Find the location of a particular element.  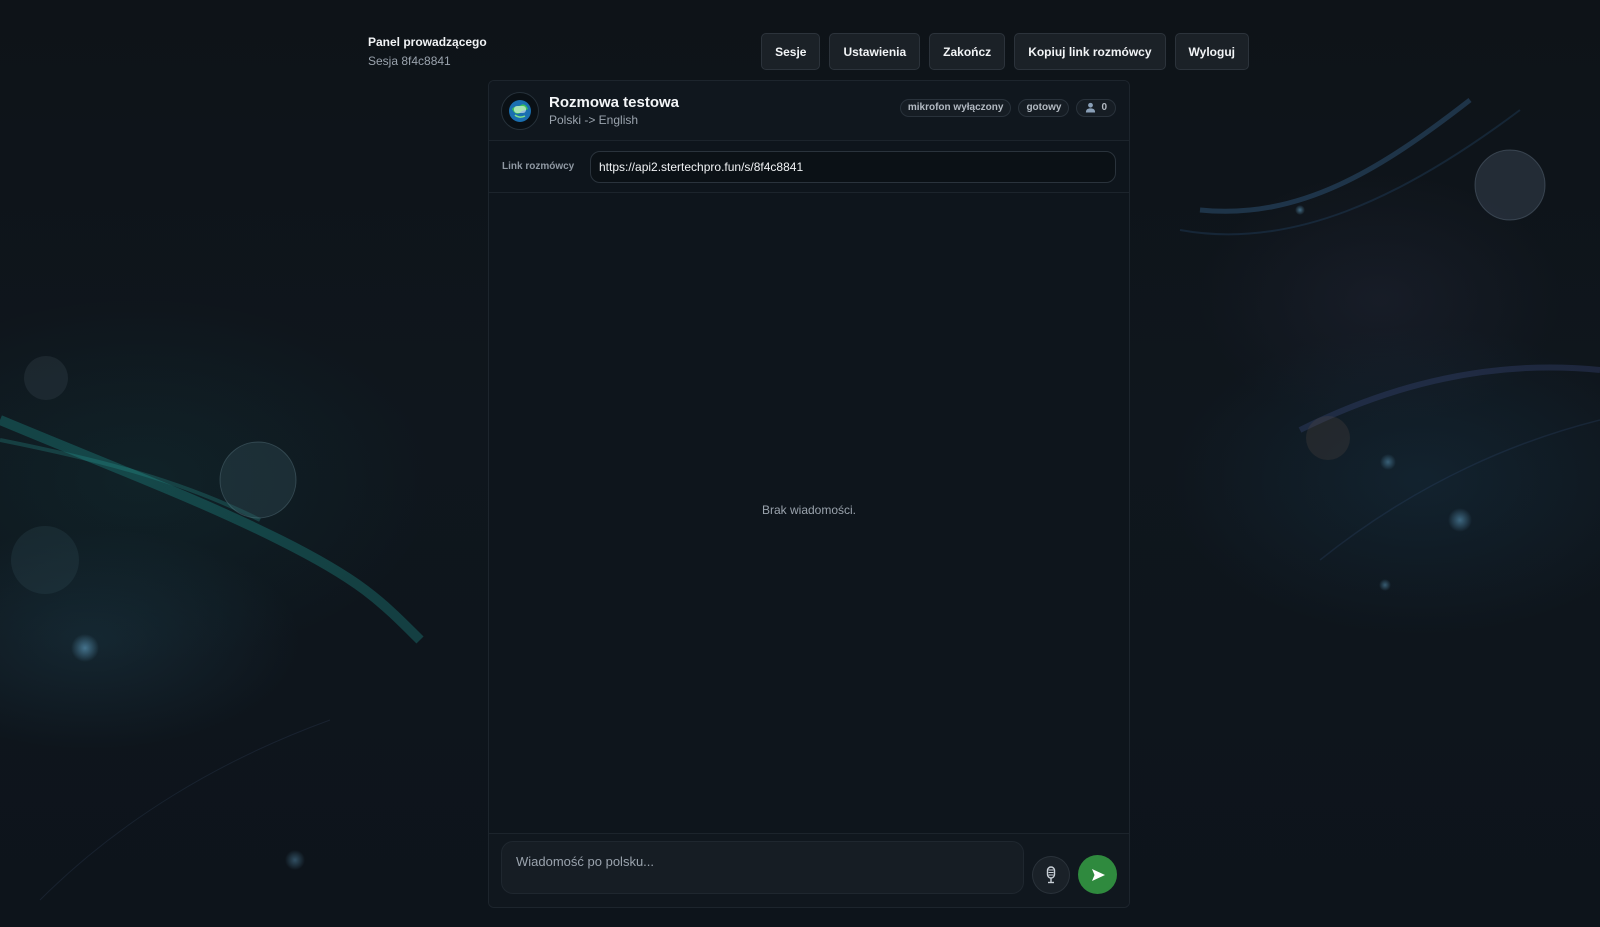

microphone-button is located at coordinates (1051, 874).